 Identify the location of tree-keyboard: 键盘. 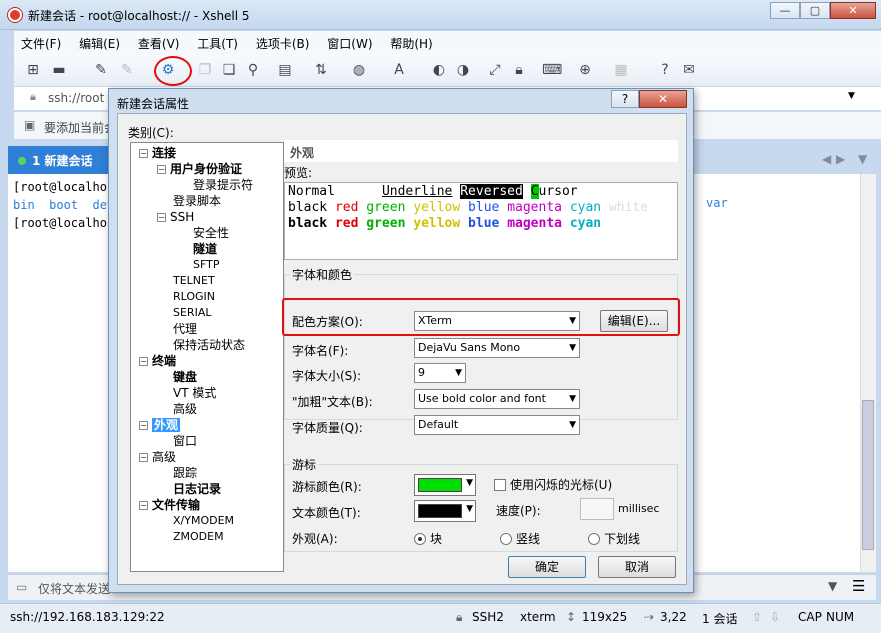
(185, 377).